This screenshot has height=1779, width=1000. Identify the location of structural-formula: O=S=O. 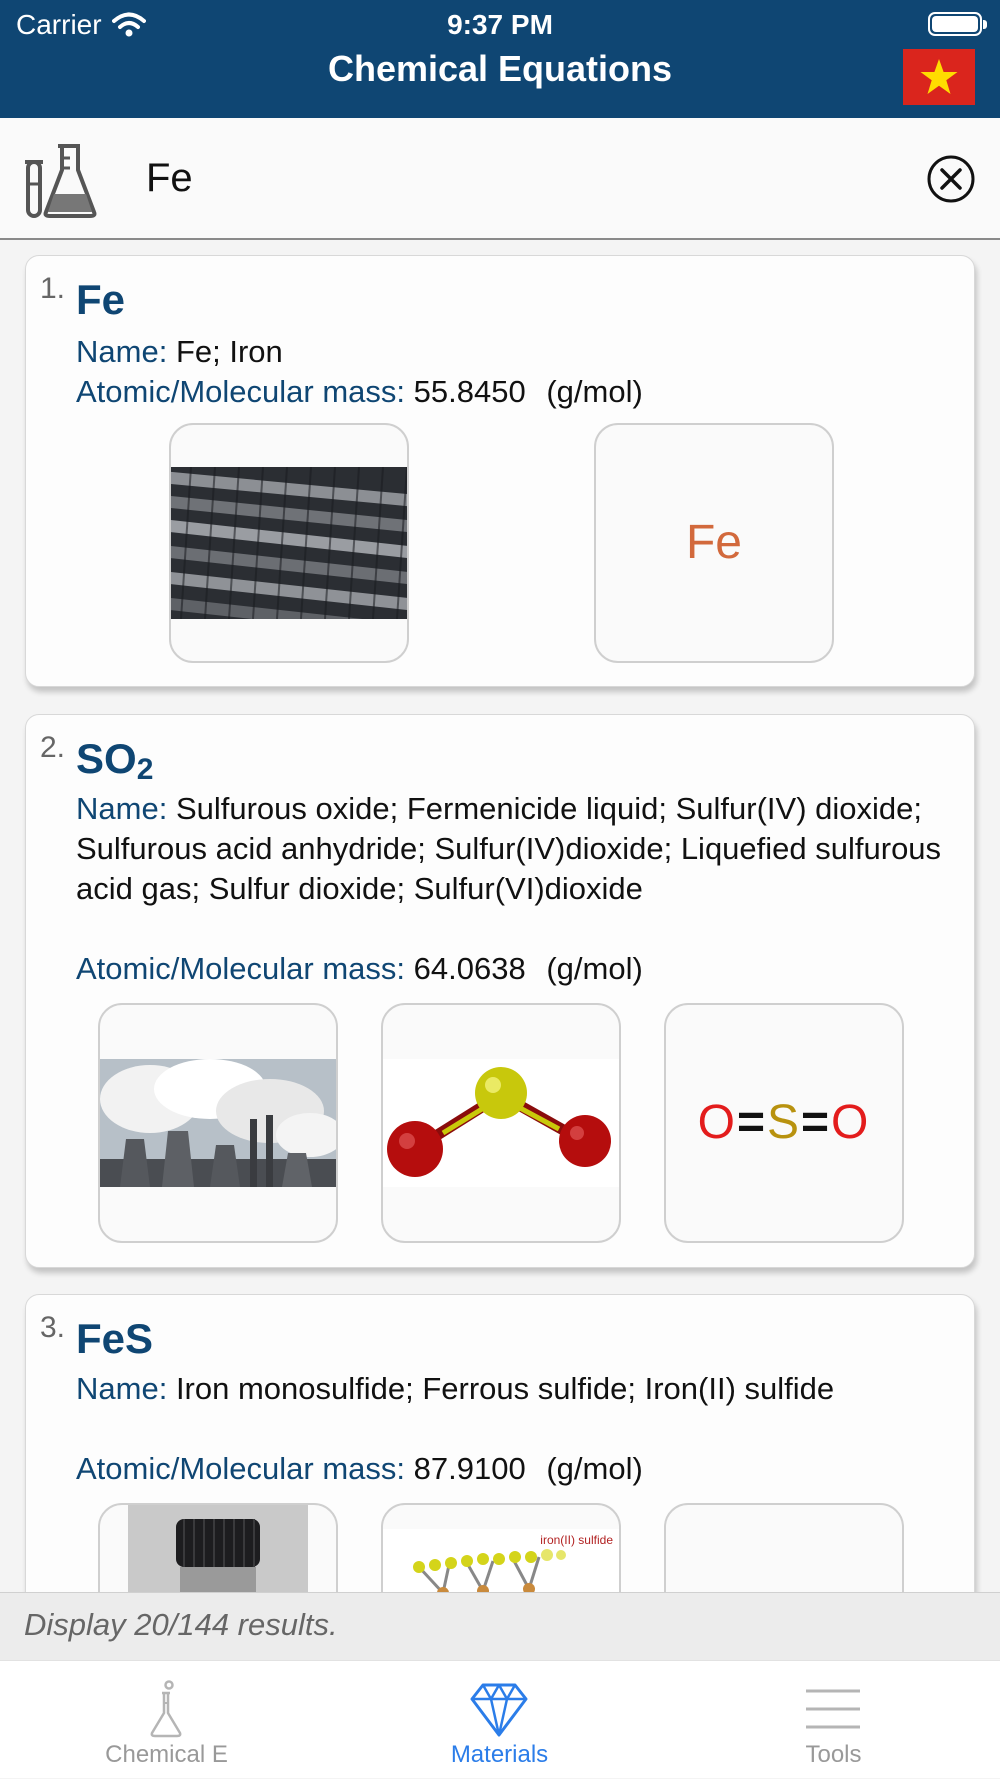
(784, 1123).